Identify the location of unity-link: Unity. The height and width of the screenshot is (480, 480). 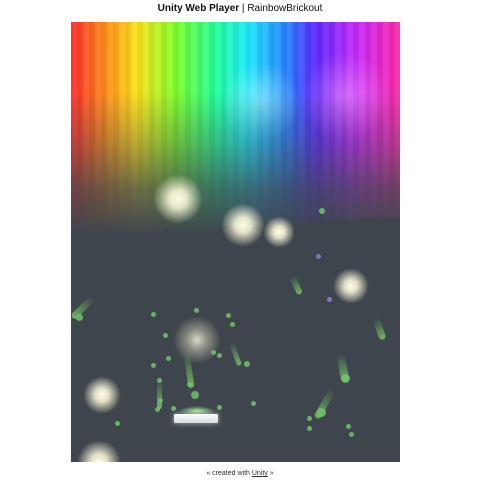
(260, 473).